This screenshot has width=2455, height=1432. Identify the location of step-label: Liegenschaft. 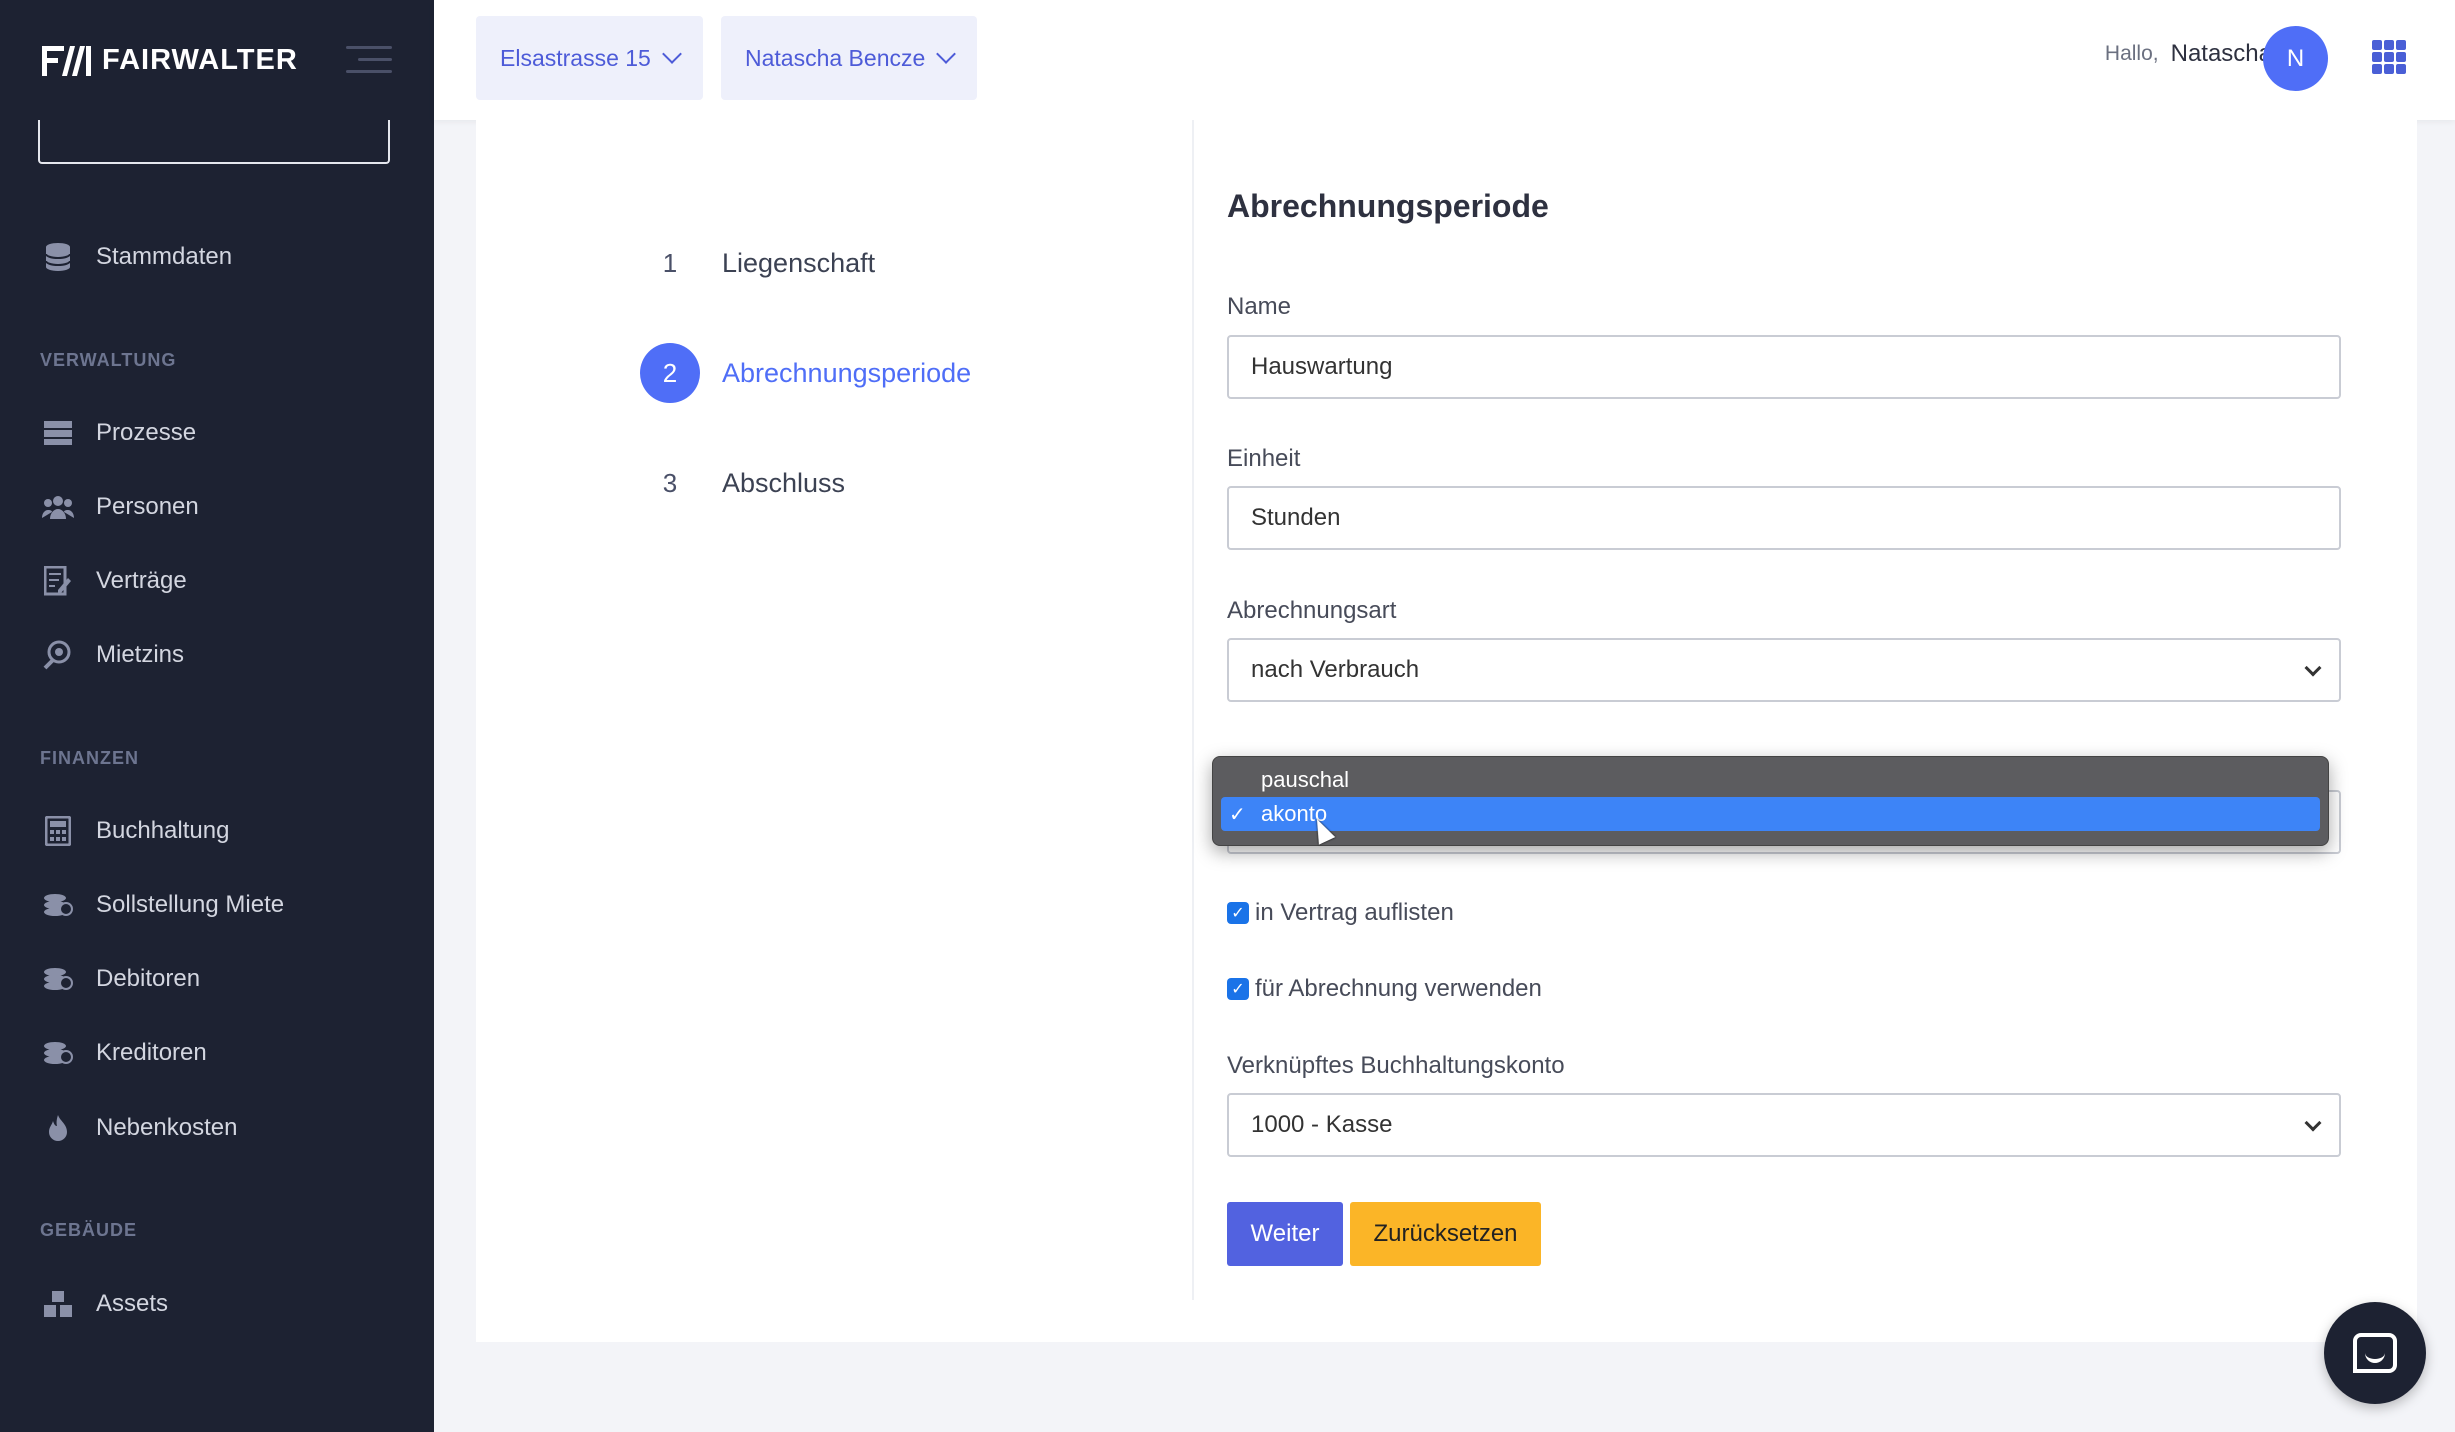
(799, 262).